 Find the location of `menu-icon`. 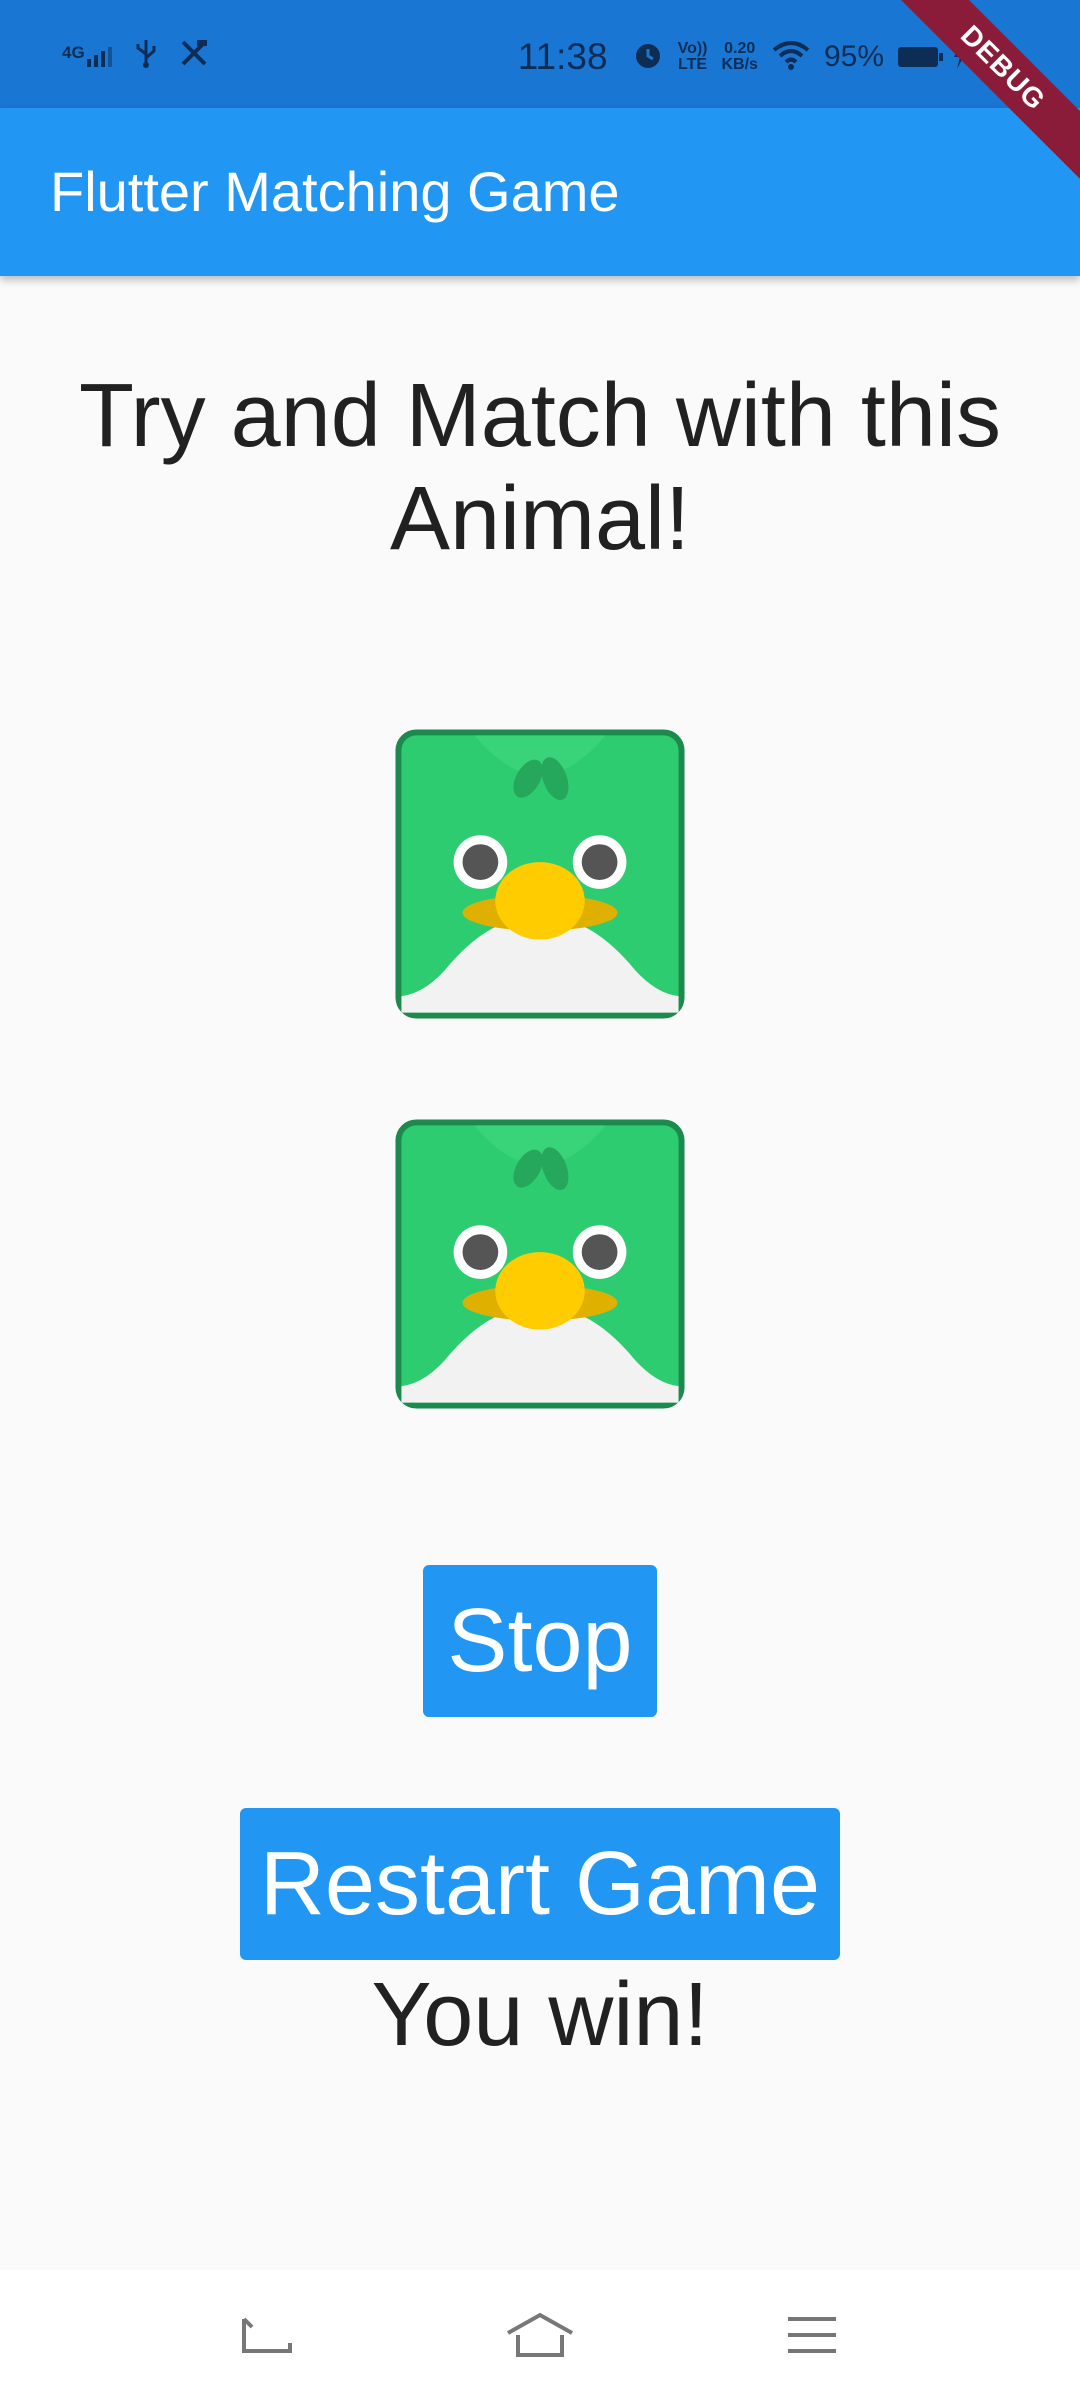

menu-icon is located at coordinates (812, 2335).